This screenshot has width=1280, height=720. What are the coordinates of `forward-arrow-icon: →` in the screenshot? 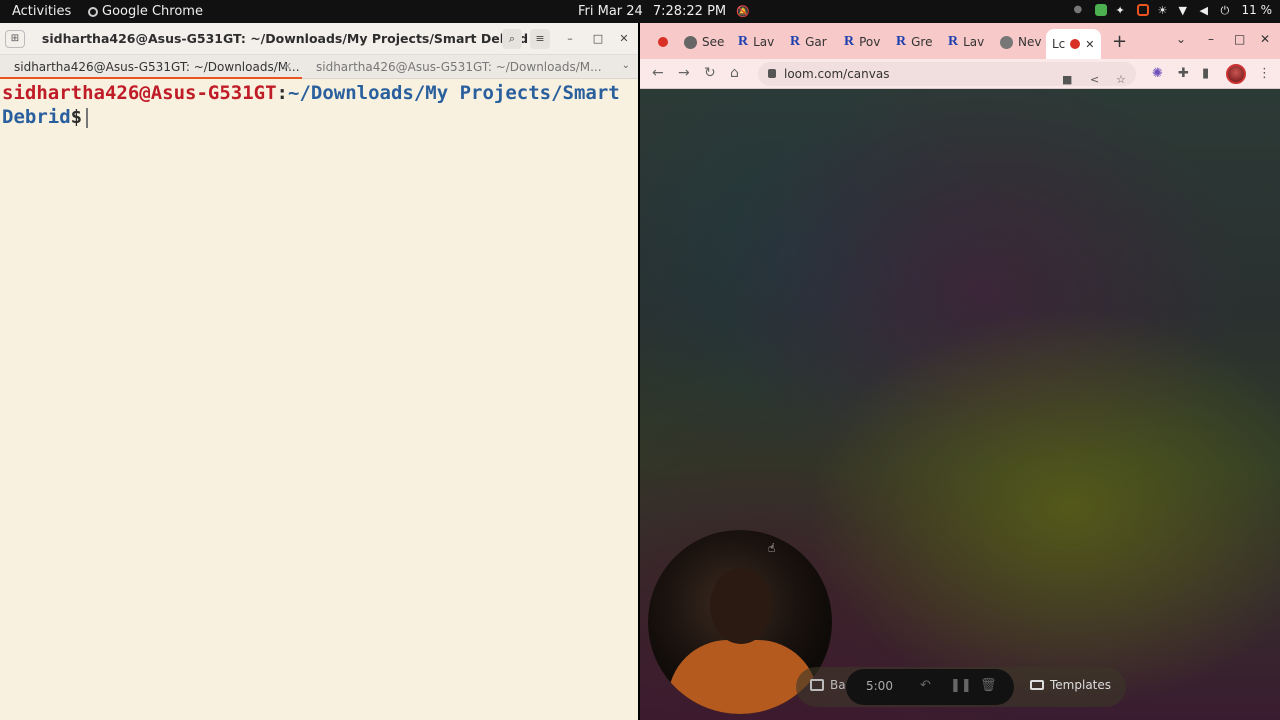 It's located at (684, 73).